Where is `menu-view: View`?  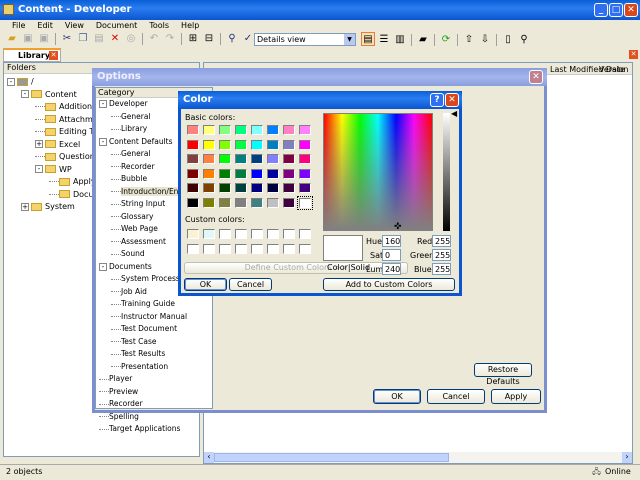
menu-view: View is located at coordinates (74, 25).